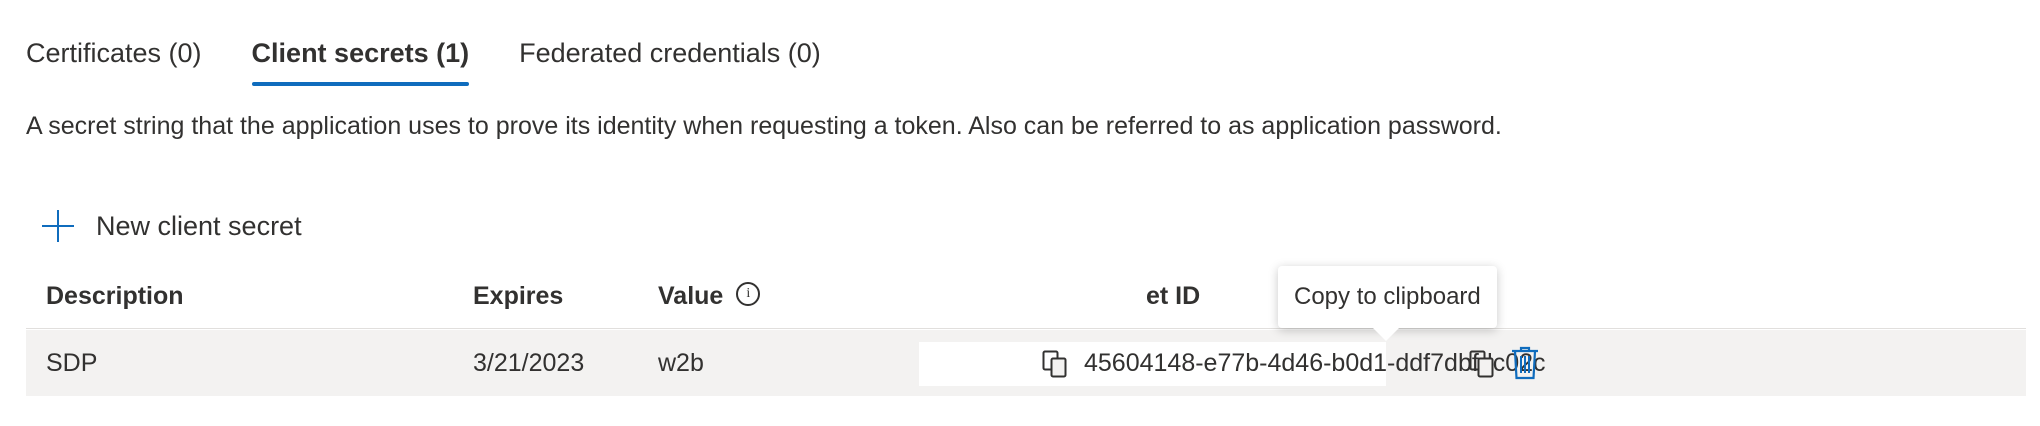 The image size is (2040, 426). I want to click on column-header-description: Description, so click(115, 296).